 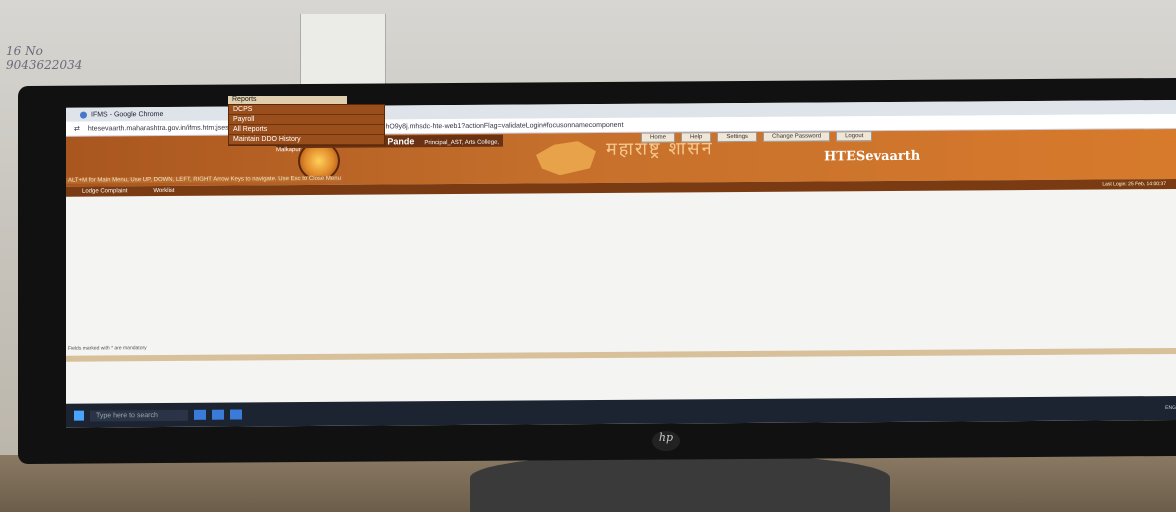 What do you see at coordinates (83, 115) in the screenshot?
I see `chrome-icon` at bounding box center [83, 115].